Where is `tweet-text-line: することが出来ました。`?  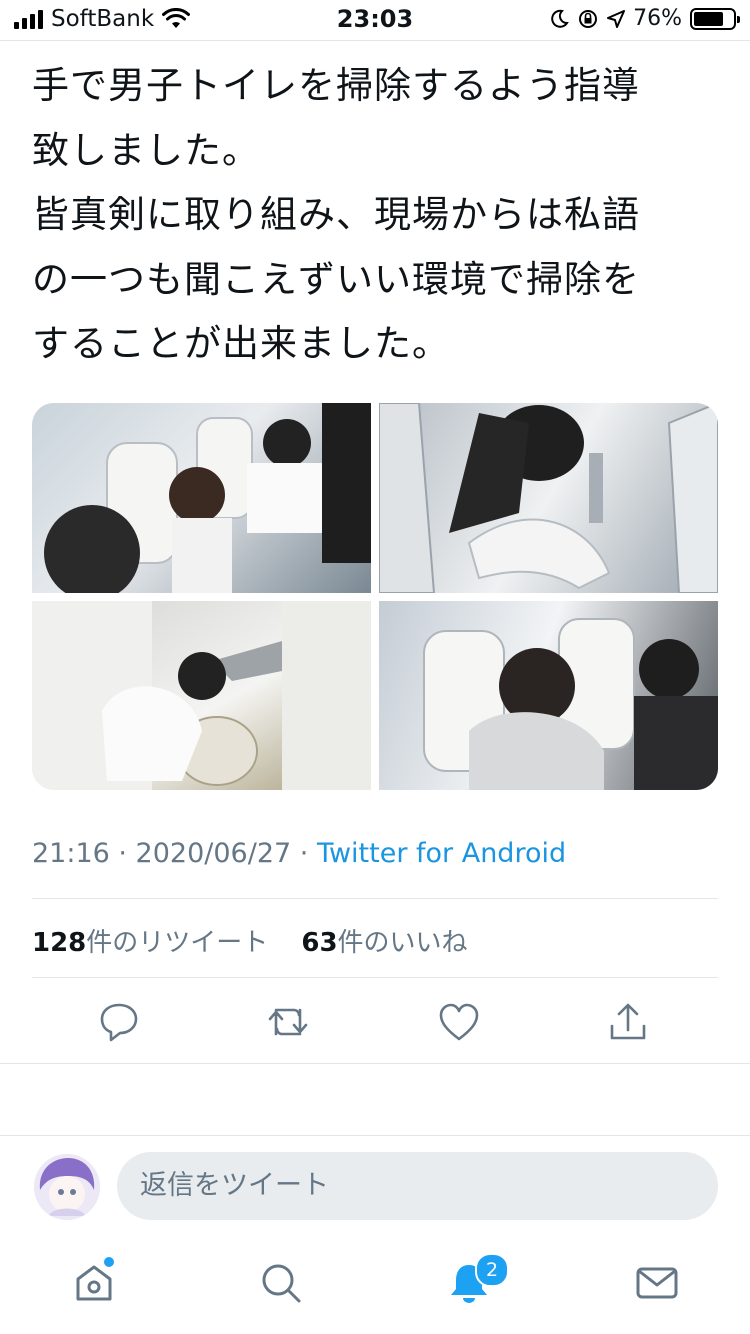 tweet-text-line: することが出来ました。 is located at coordinates (241, 343).